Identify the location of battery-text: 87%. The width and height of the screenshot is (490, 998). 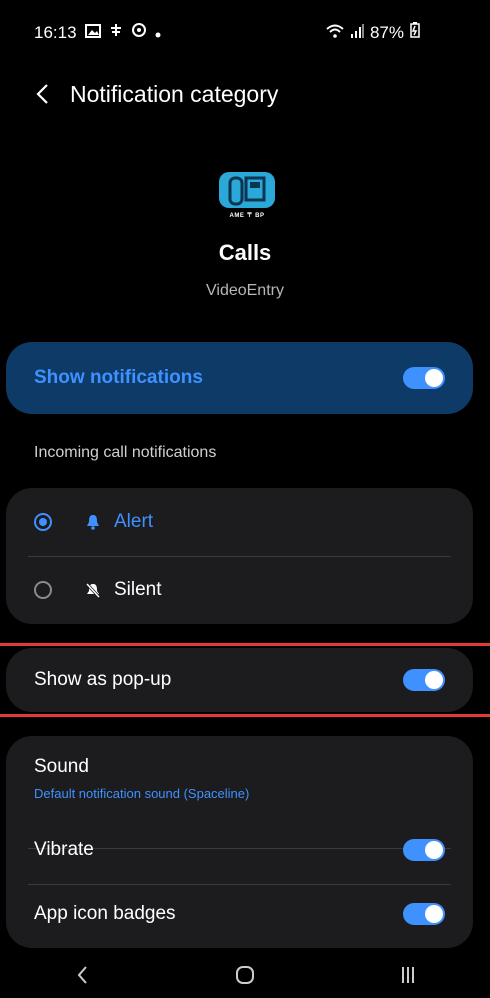
(386, 32).